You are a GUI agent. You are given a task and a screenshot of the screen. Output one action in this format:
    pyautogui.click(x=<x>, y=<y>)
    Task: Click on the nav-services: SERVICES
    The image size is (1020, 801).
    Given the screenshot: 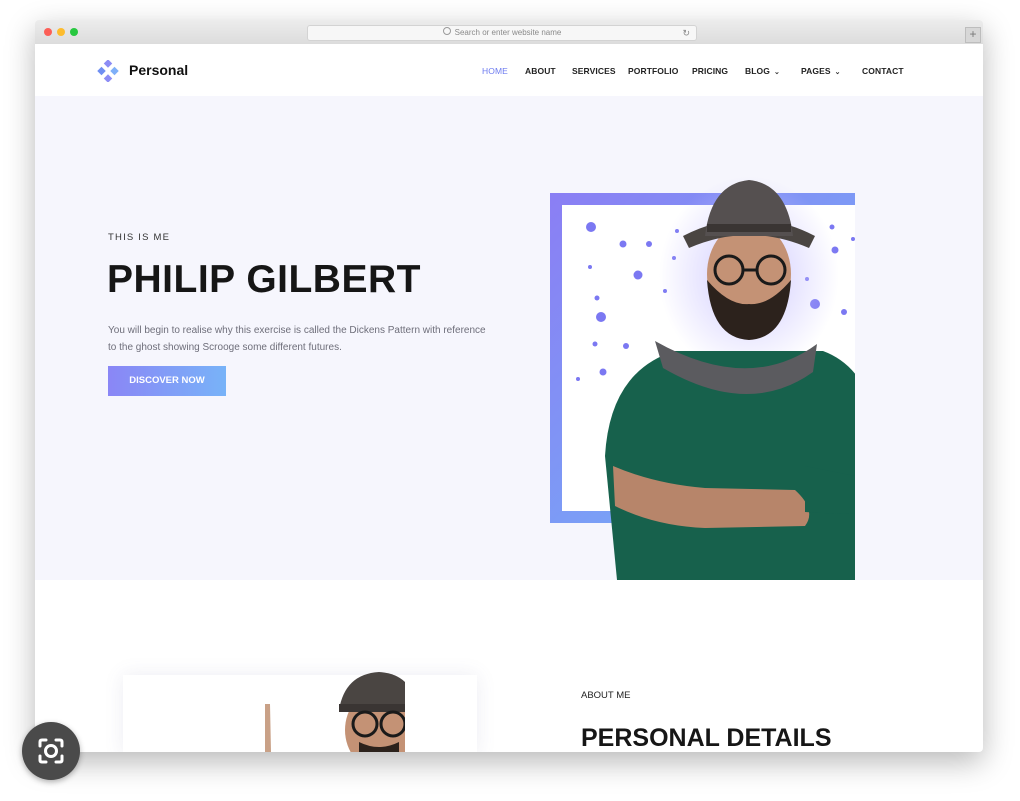 What is the action you would take?
    pyautogui.click(x=594, y=71)
    